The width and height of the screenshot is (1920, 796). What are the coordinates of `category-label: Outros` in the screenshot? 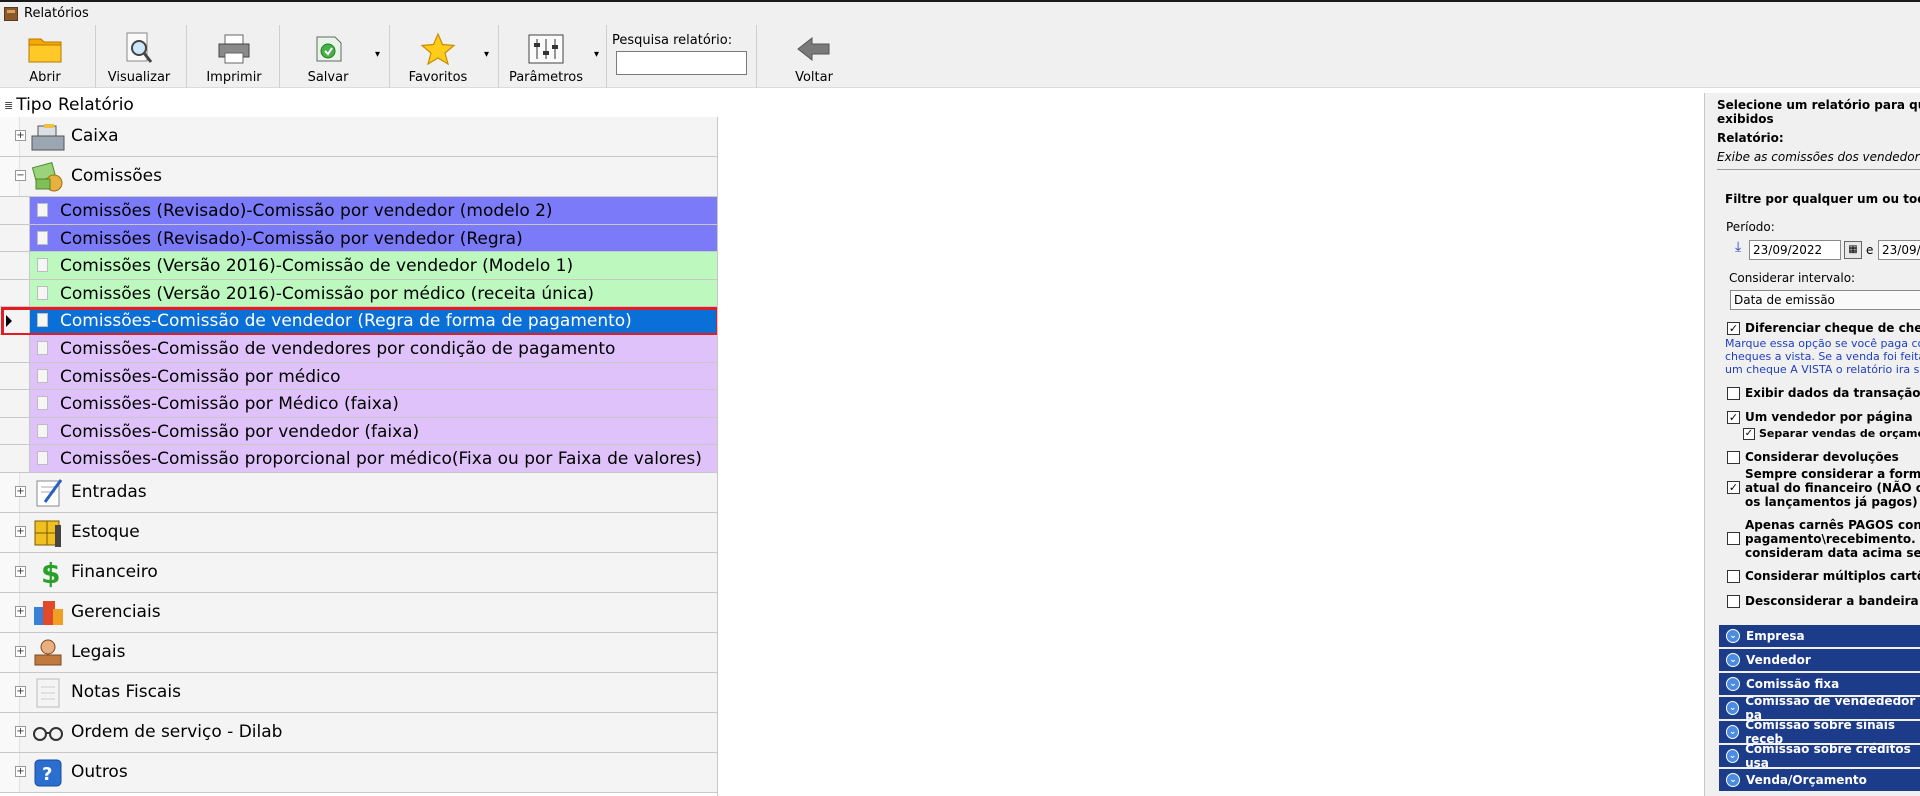 It's located at (99, 771).